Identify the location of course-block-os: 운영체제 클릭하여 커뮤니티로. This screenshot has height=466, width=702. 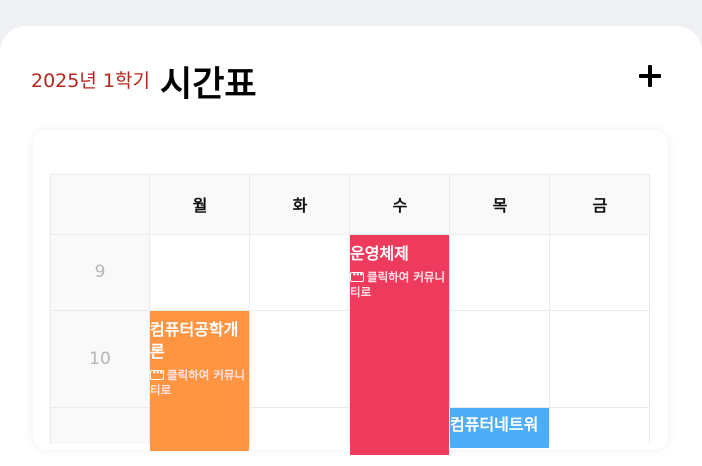
(399, 345).